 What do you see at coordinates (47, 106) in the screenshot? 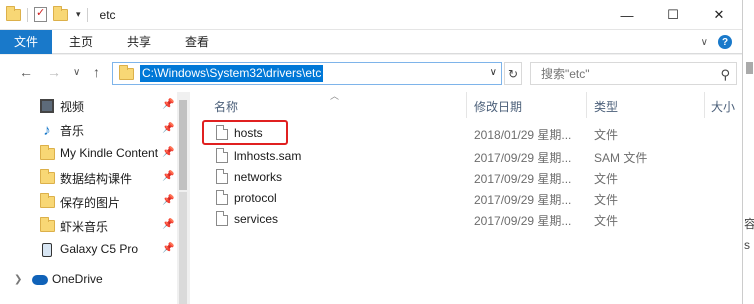
I see `video-icon` at bounding box center [47, 106].